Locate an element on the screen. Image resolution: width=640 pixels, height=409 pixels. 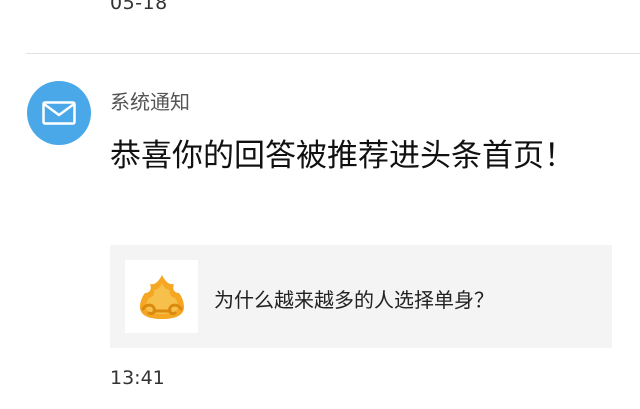
notification-message: 恭喜你的回答被推荐进头条首页！ is located at coordinates (342, 156).